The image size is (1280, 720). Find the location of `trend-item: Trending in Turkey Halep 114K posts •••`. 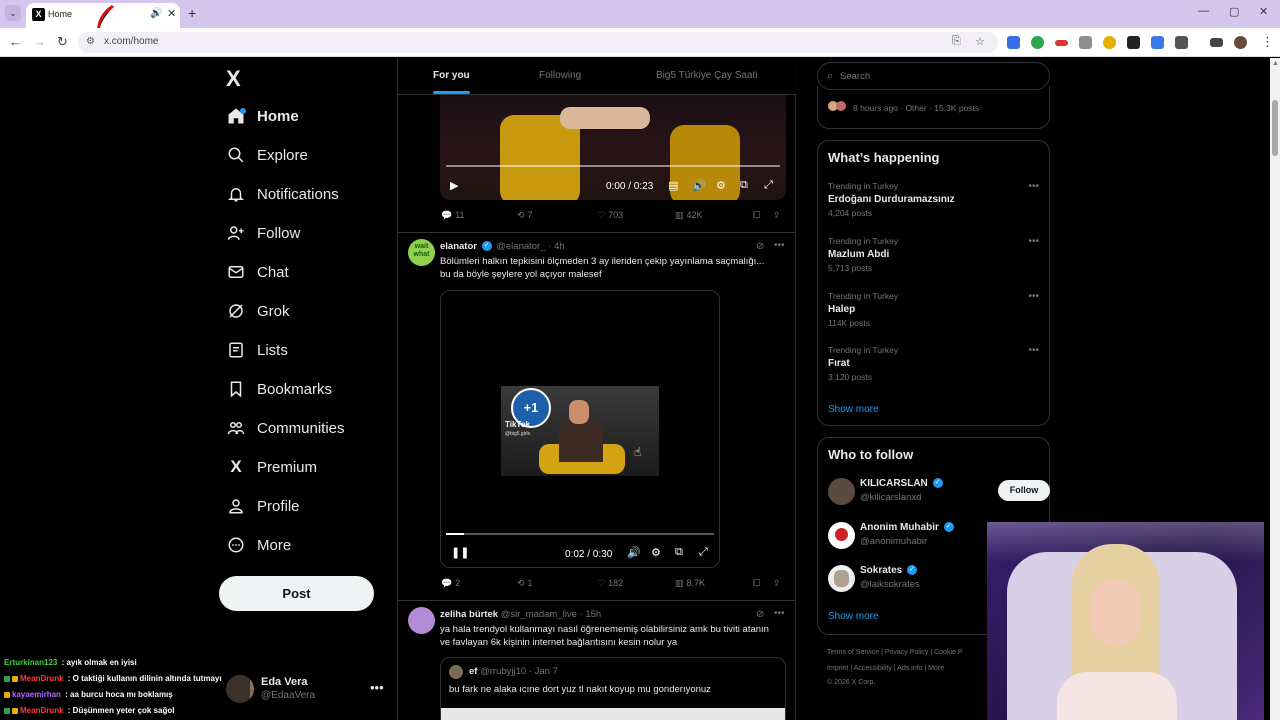

trend-item: Trending in Turkey Halep 114K posts ••• is located at coordinates (935, 309).